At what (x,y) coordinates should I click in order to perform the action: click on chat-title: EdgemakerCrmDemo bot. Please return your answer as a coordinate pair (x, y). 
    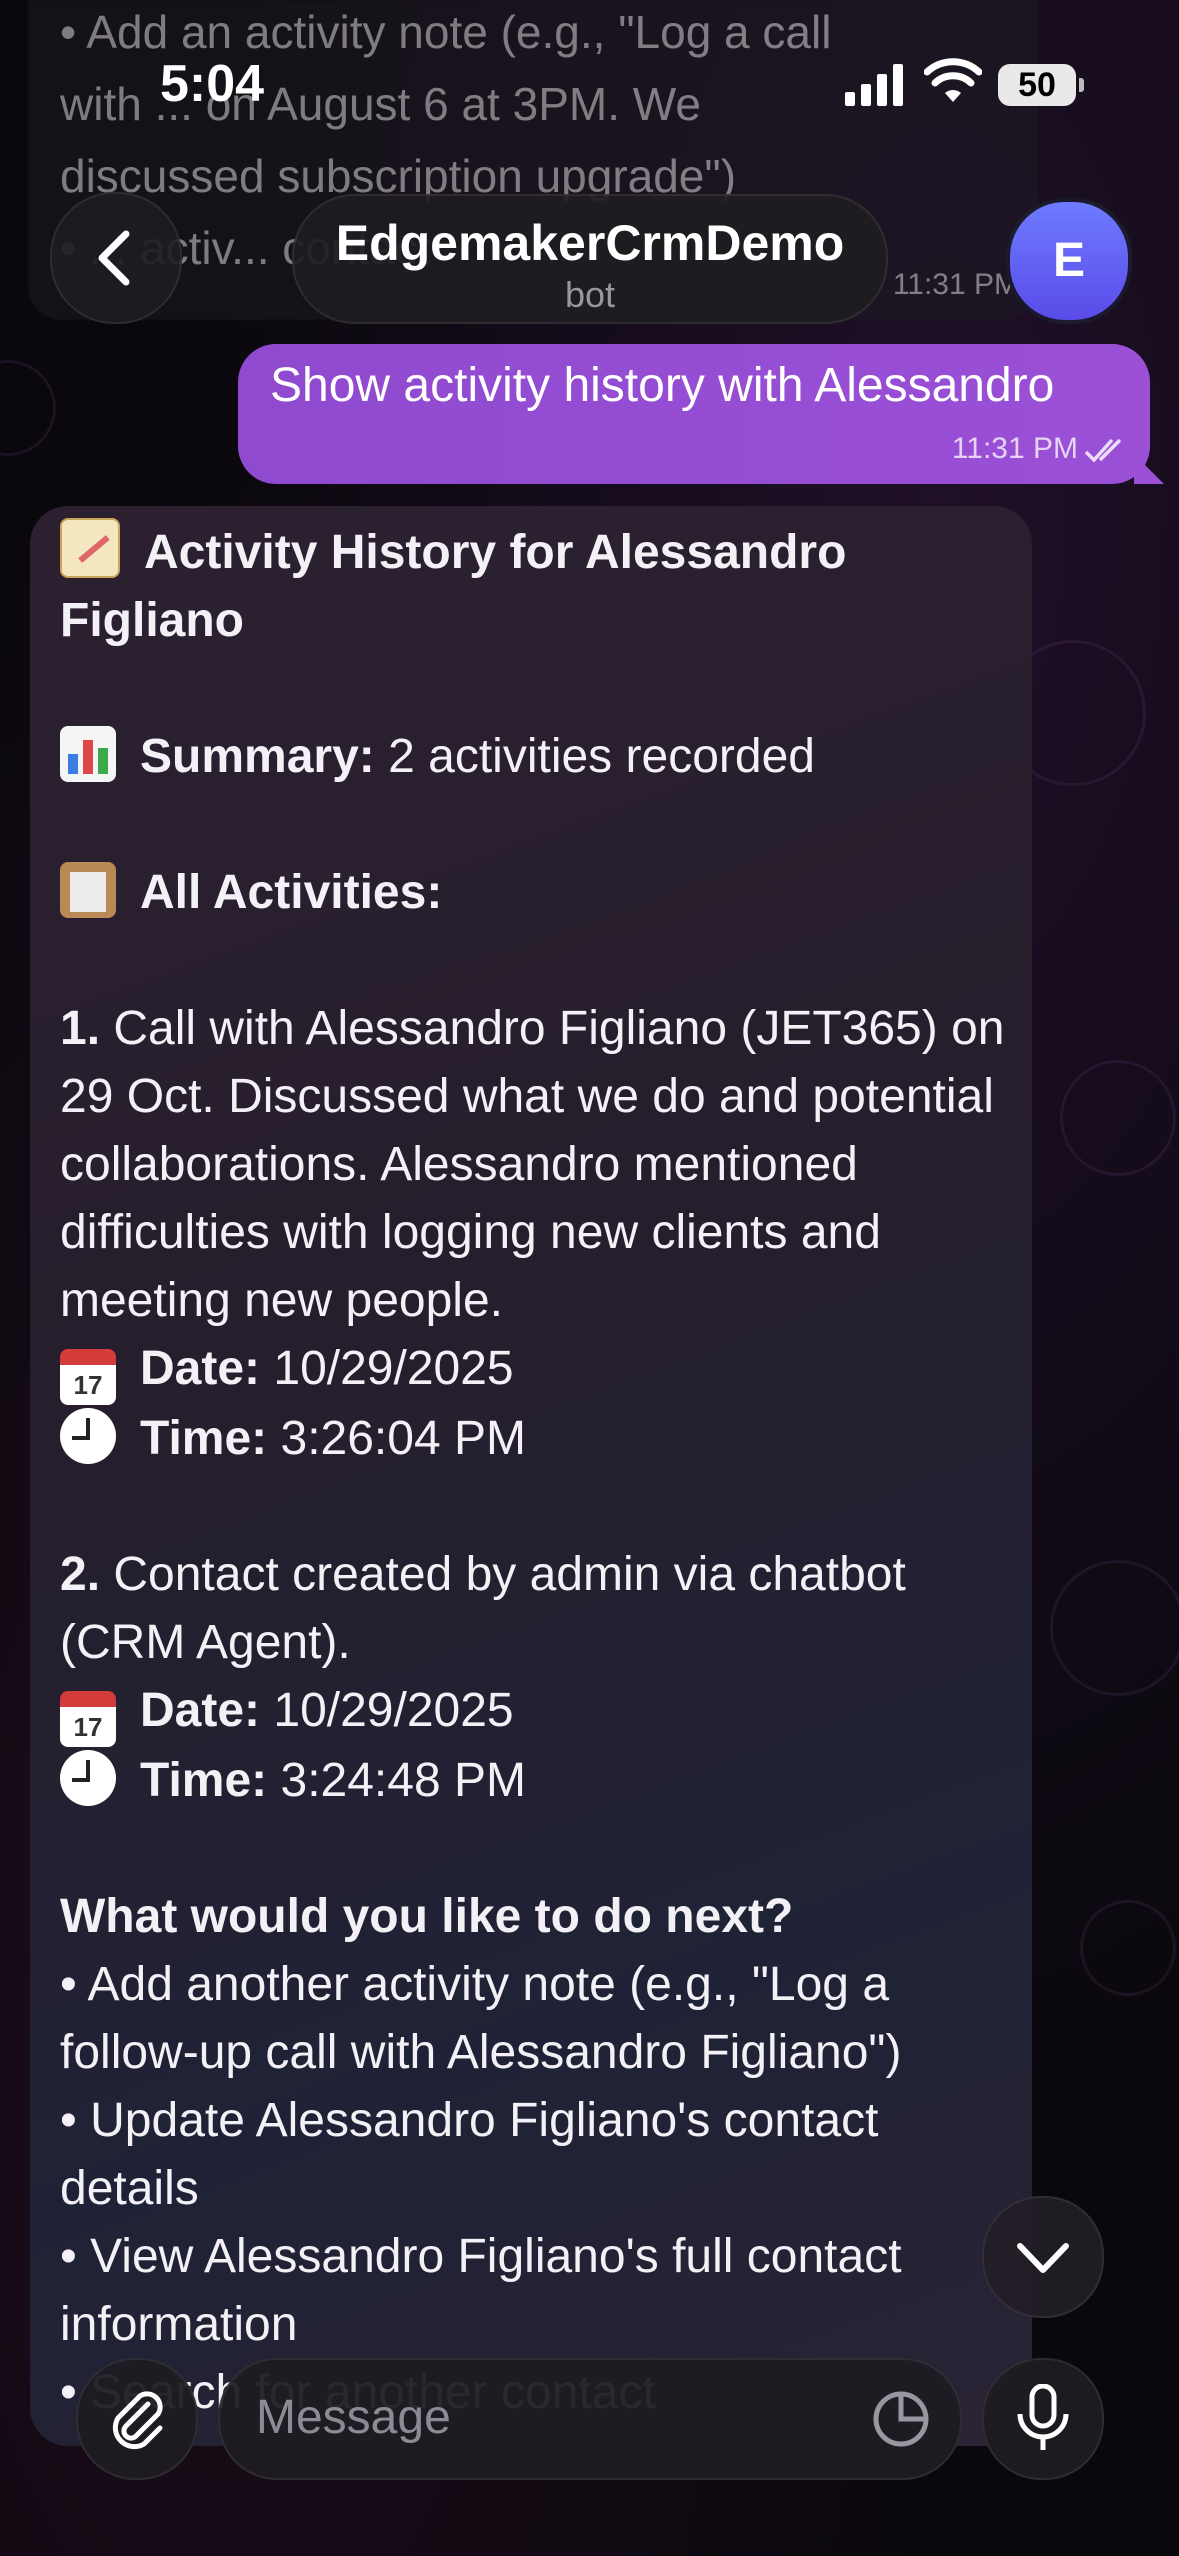
    Looking at the image, I should click on (590, 259).